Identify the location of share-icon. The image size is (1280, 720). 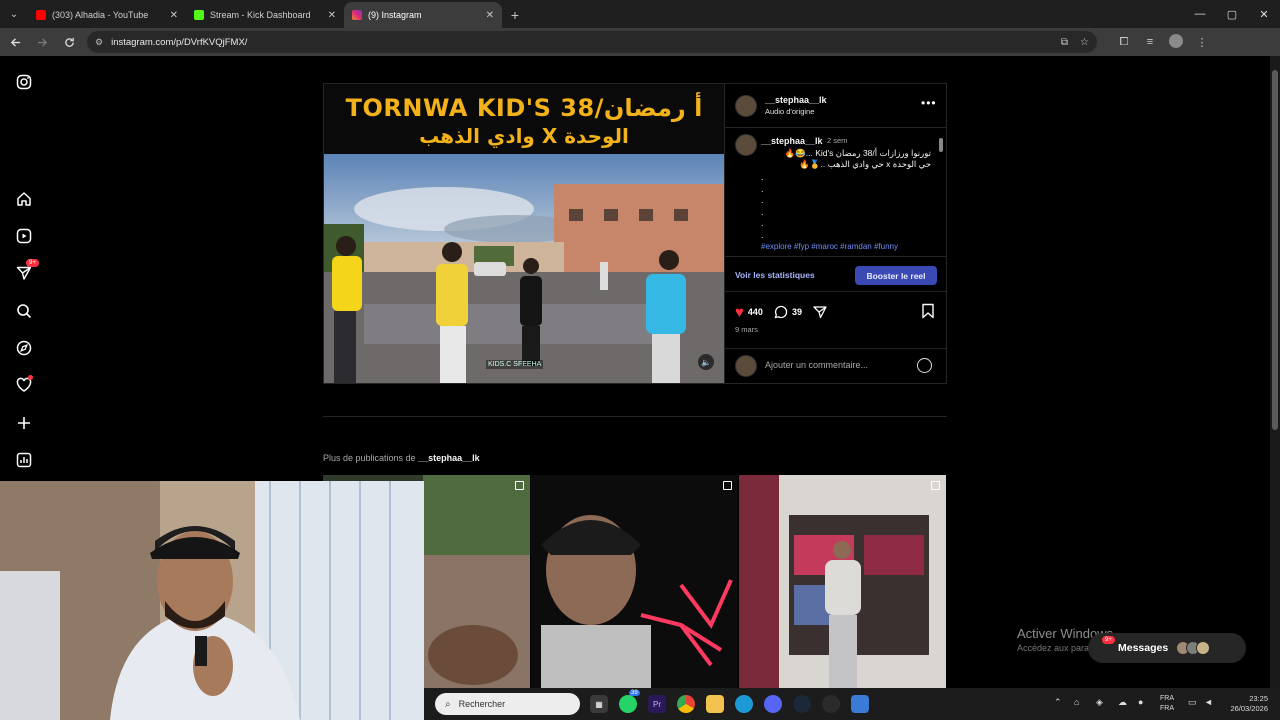
(820, 312).